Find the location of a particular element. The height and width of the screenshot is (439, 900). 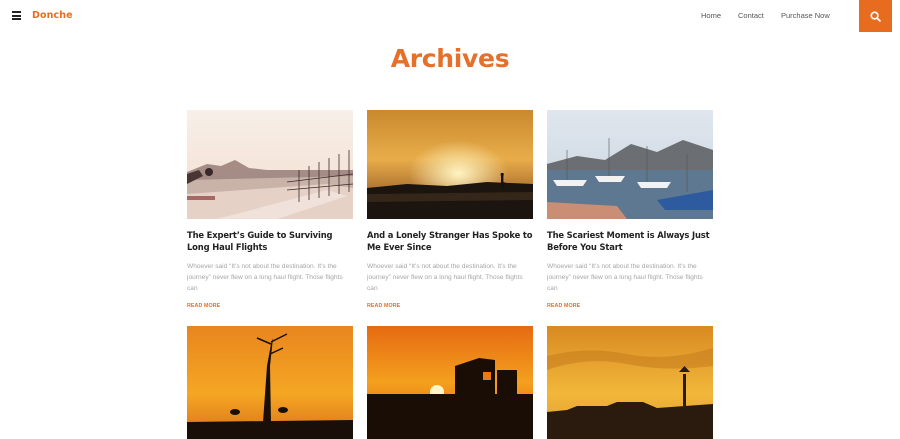

site-header: Donche Home Contact Purchase Now is located at coordinates (450, 16).